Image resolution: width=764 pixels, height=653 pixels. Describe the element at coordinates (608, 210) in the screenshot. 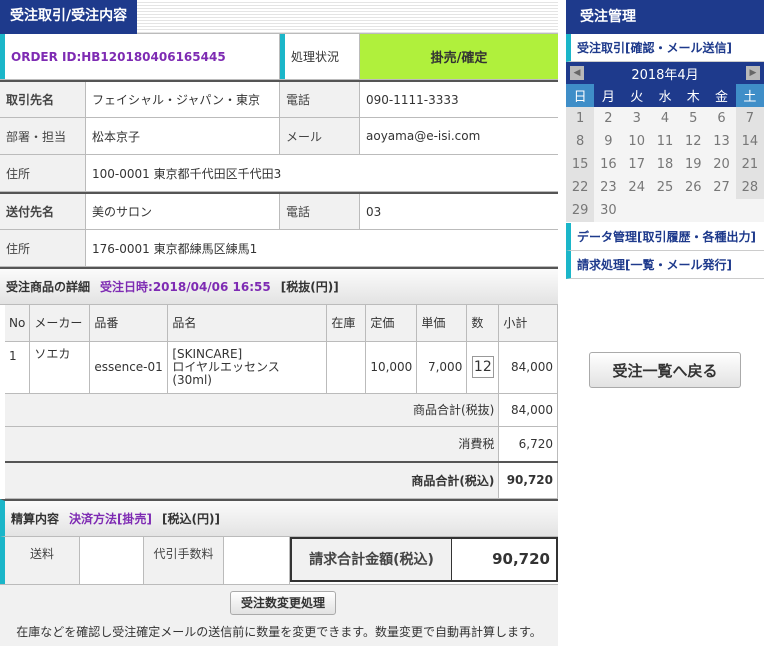

I see `calendar-day: 30` at that location.